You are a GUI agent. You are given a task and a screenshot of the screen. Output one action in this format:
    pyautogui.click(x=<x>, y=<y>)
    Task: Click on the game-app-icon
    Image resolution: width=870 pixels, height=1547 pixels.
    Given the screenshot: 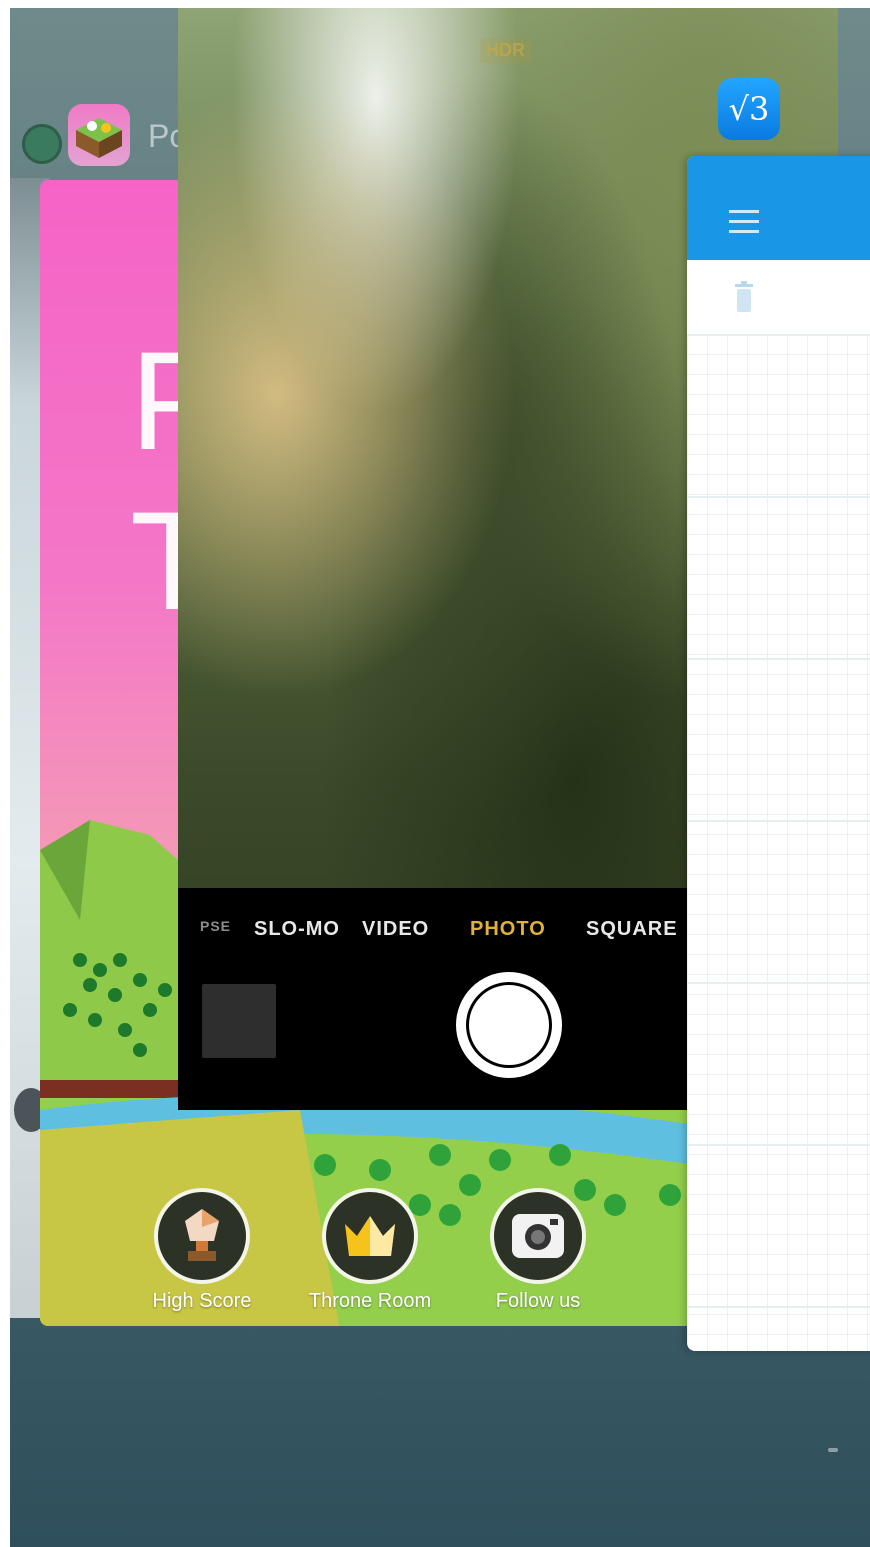 What is the action you would take?
    pyautogui.click(x=99, y=135)
    